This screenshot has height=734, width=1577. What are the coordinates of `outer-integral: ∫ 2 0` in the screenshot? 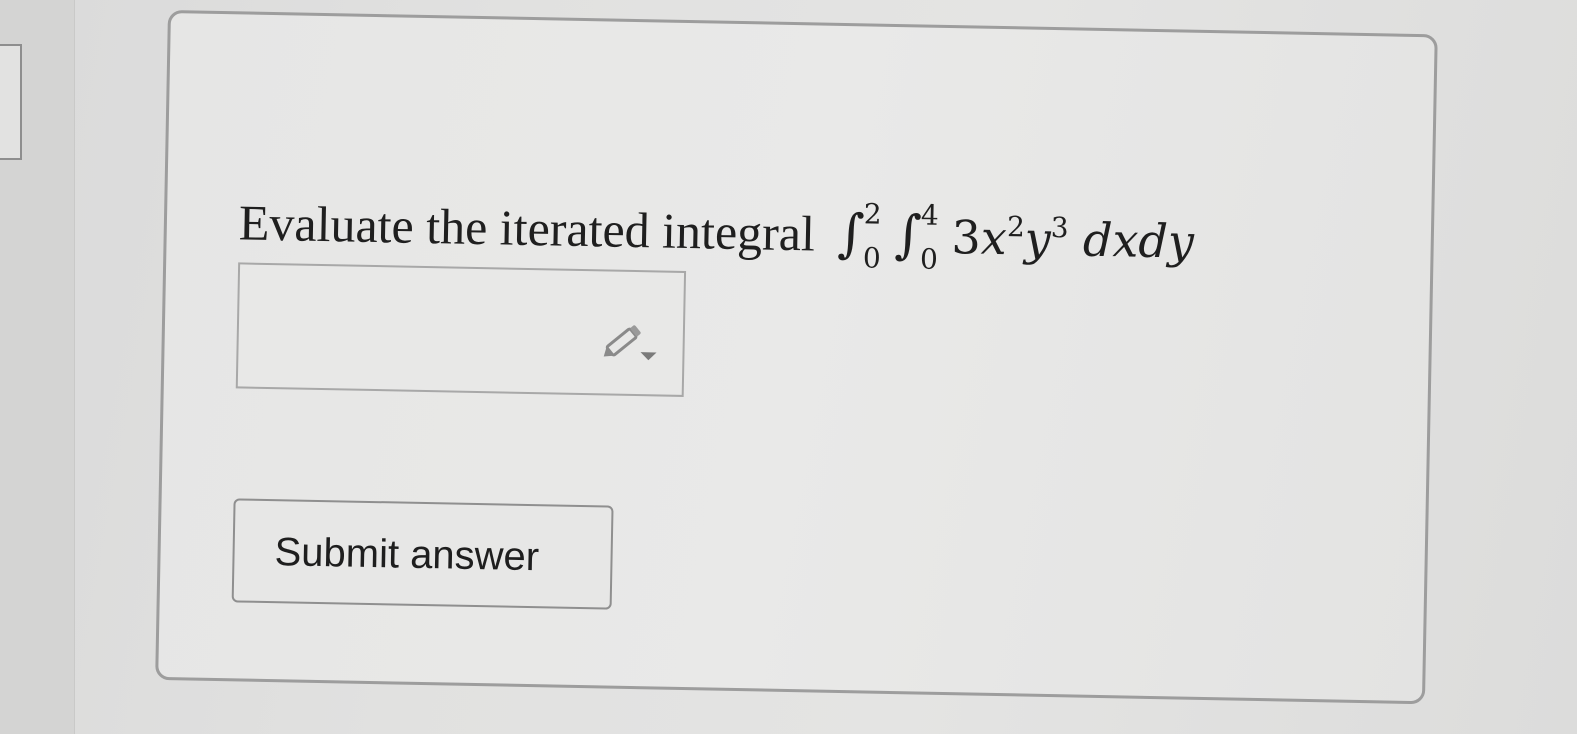 It's located at (859, 235).